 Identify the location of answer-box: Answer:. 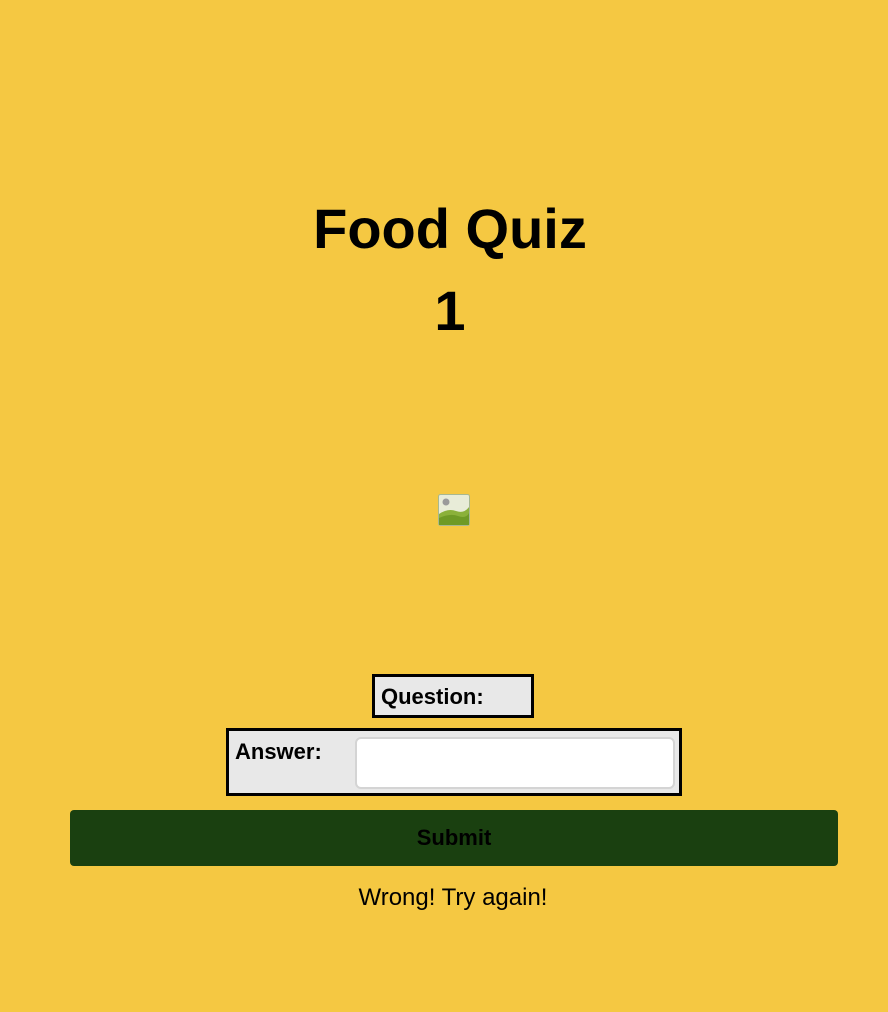
(454, 762).